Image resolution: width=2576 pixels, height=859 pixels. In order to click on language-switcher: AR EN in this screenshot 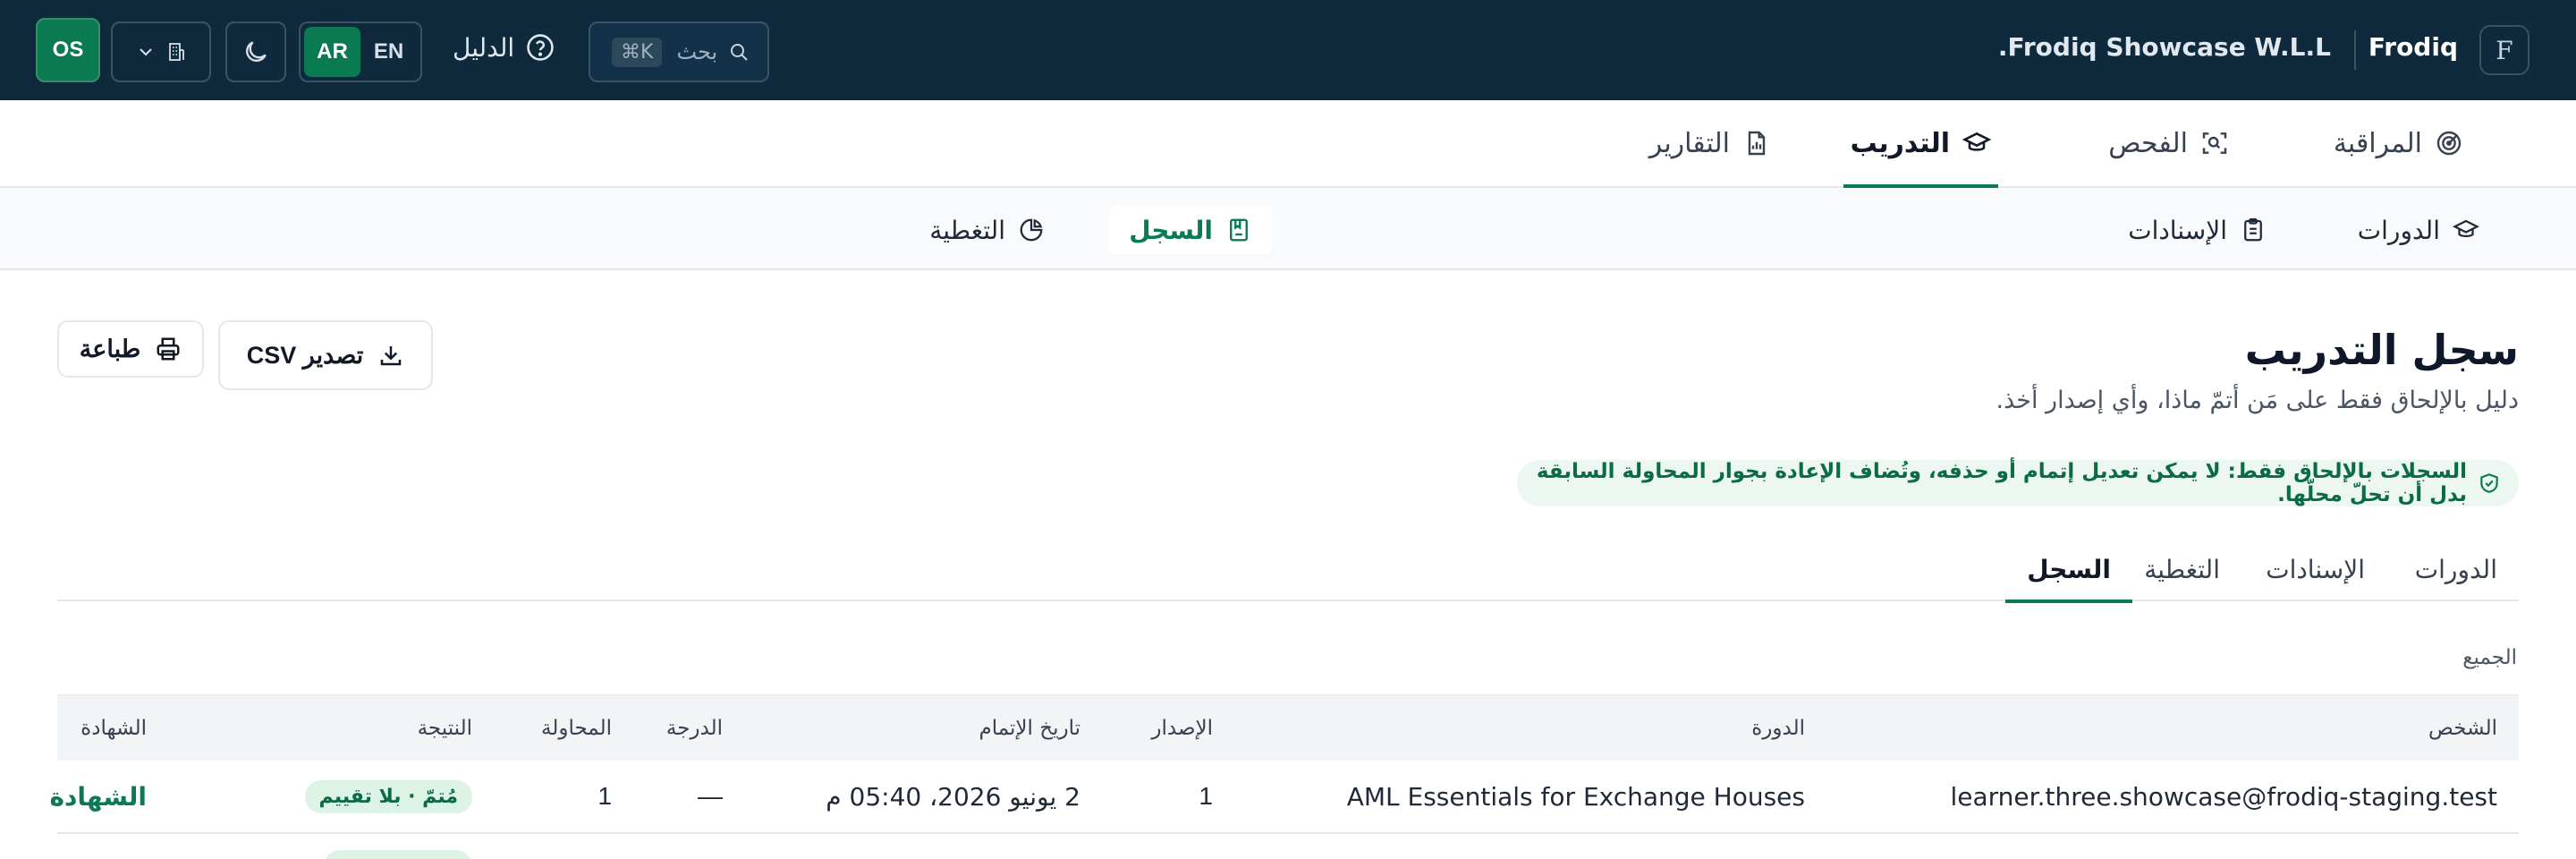, I will do `click(360, 51)`.